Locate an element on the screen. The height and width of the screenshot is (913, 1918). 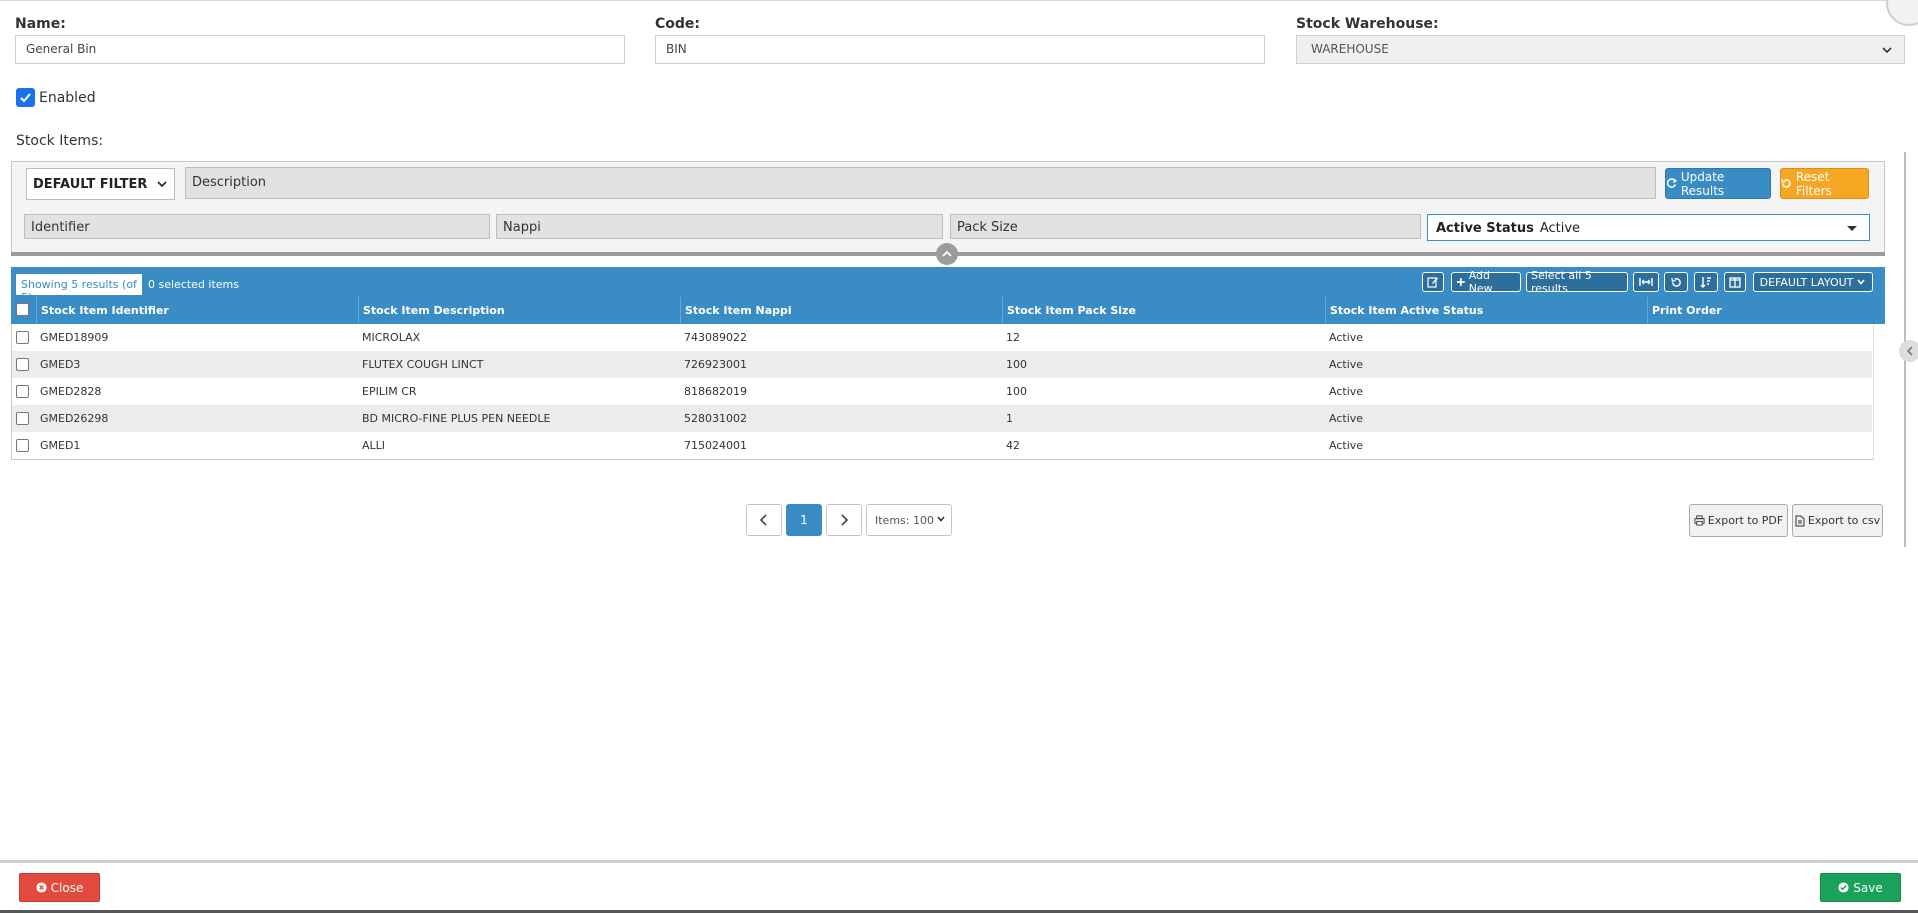
update-results-button: Update Results is located at coordinates (1718, 183).